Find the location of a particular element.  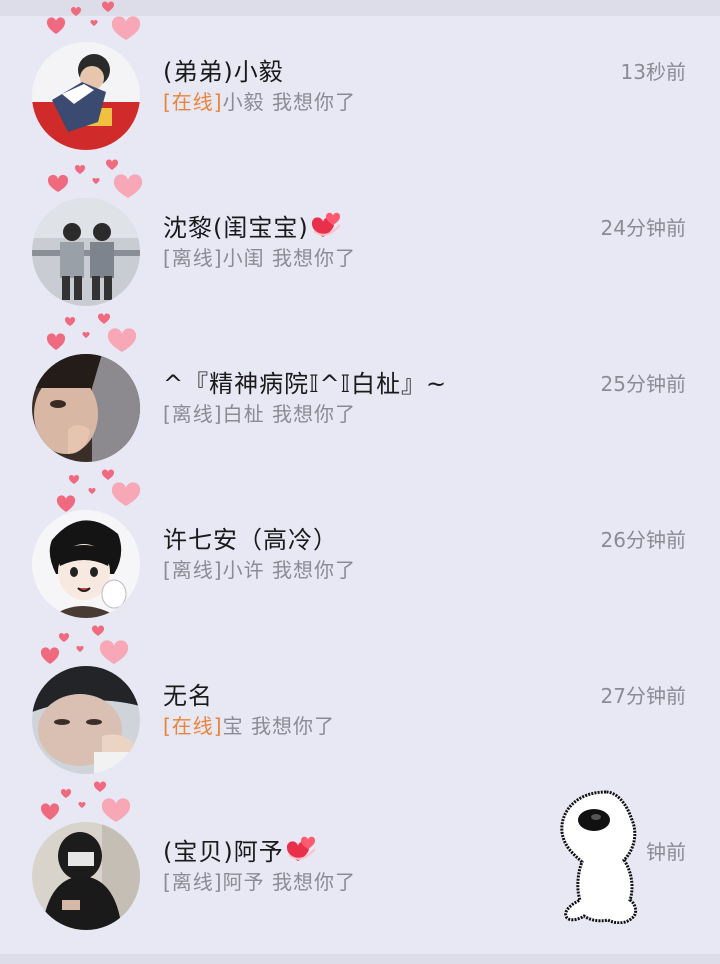

last-message: 宝 我想你了 is located at coordinates (278, 726).